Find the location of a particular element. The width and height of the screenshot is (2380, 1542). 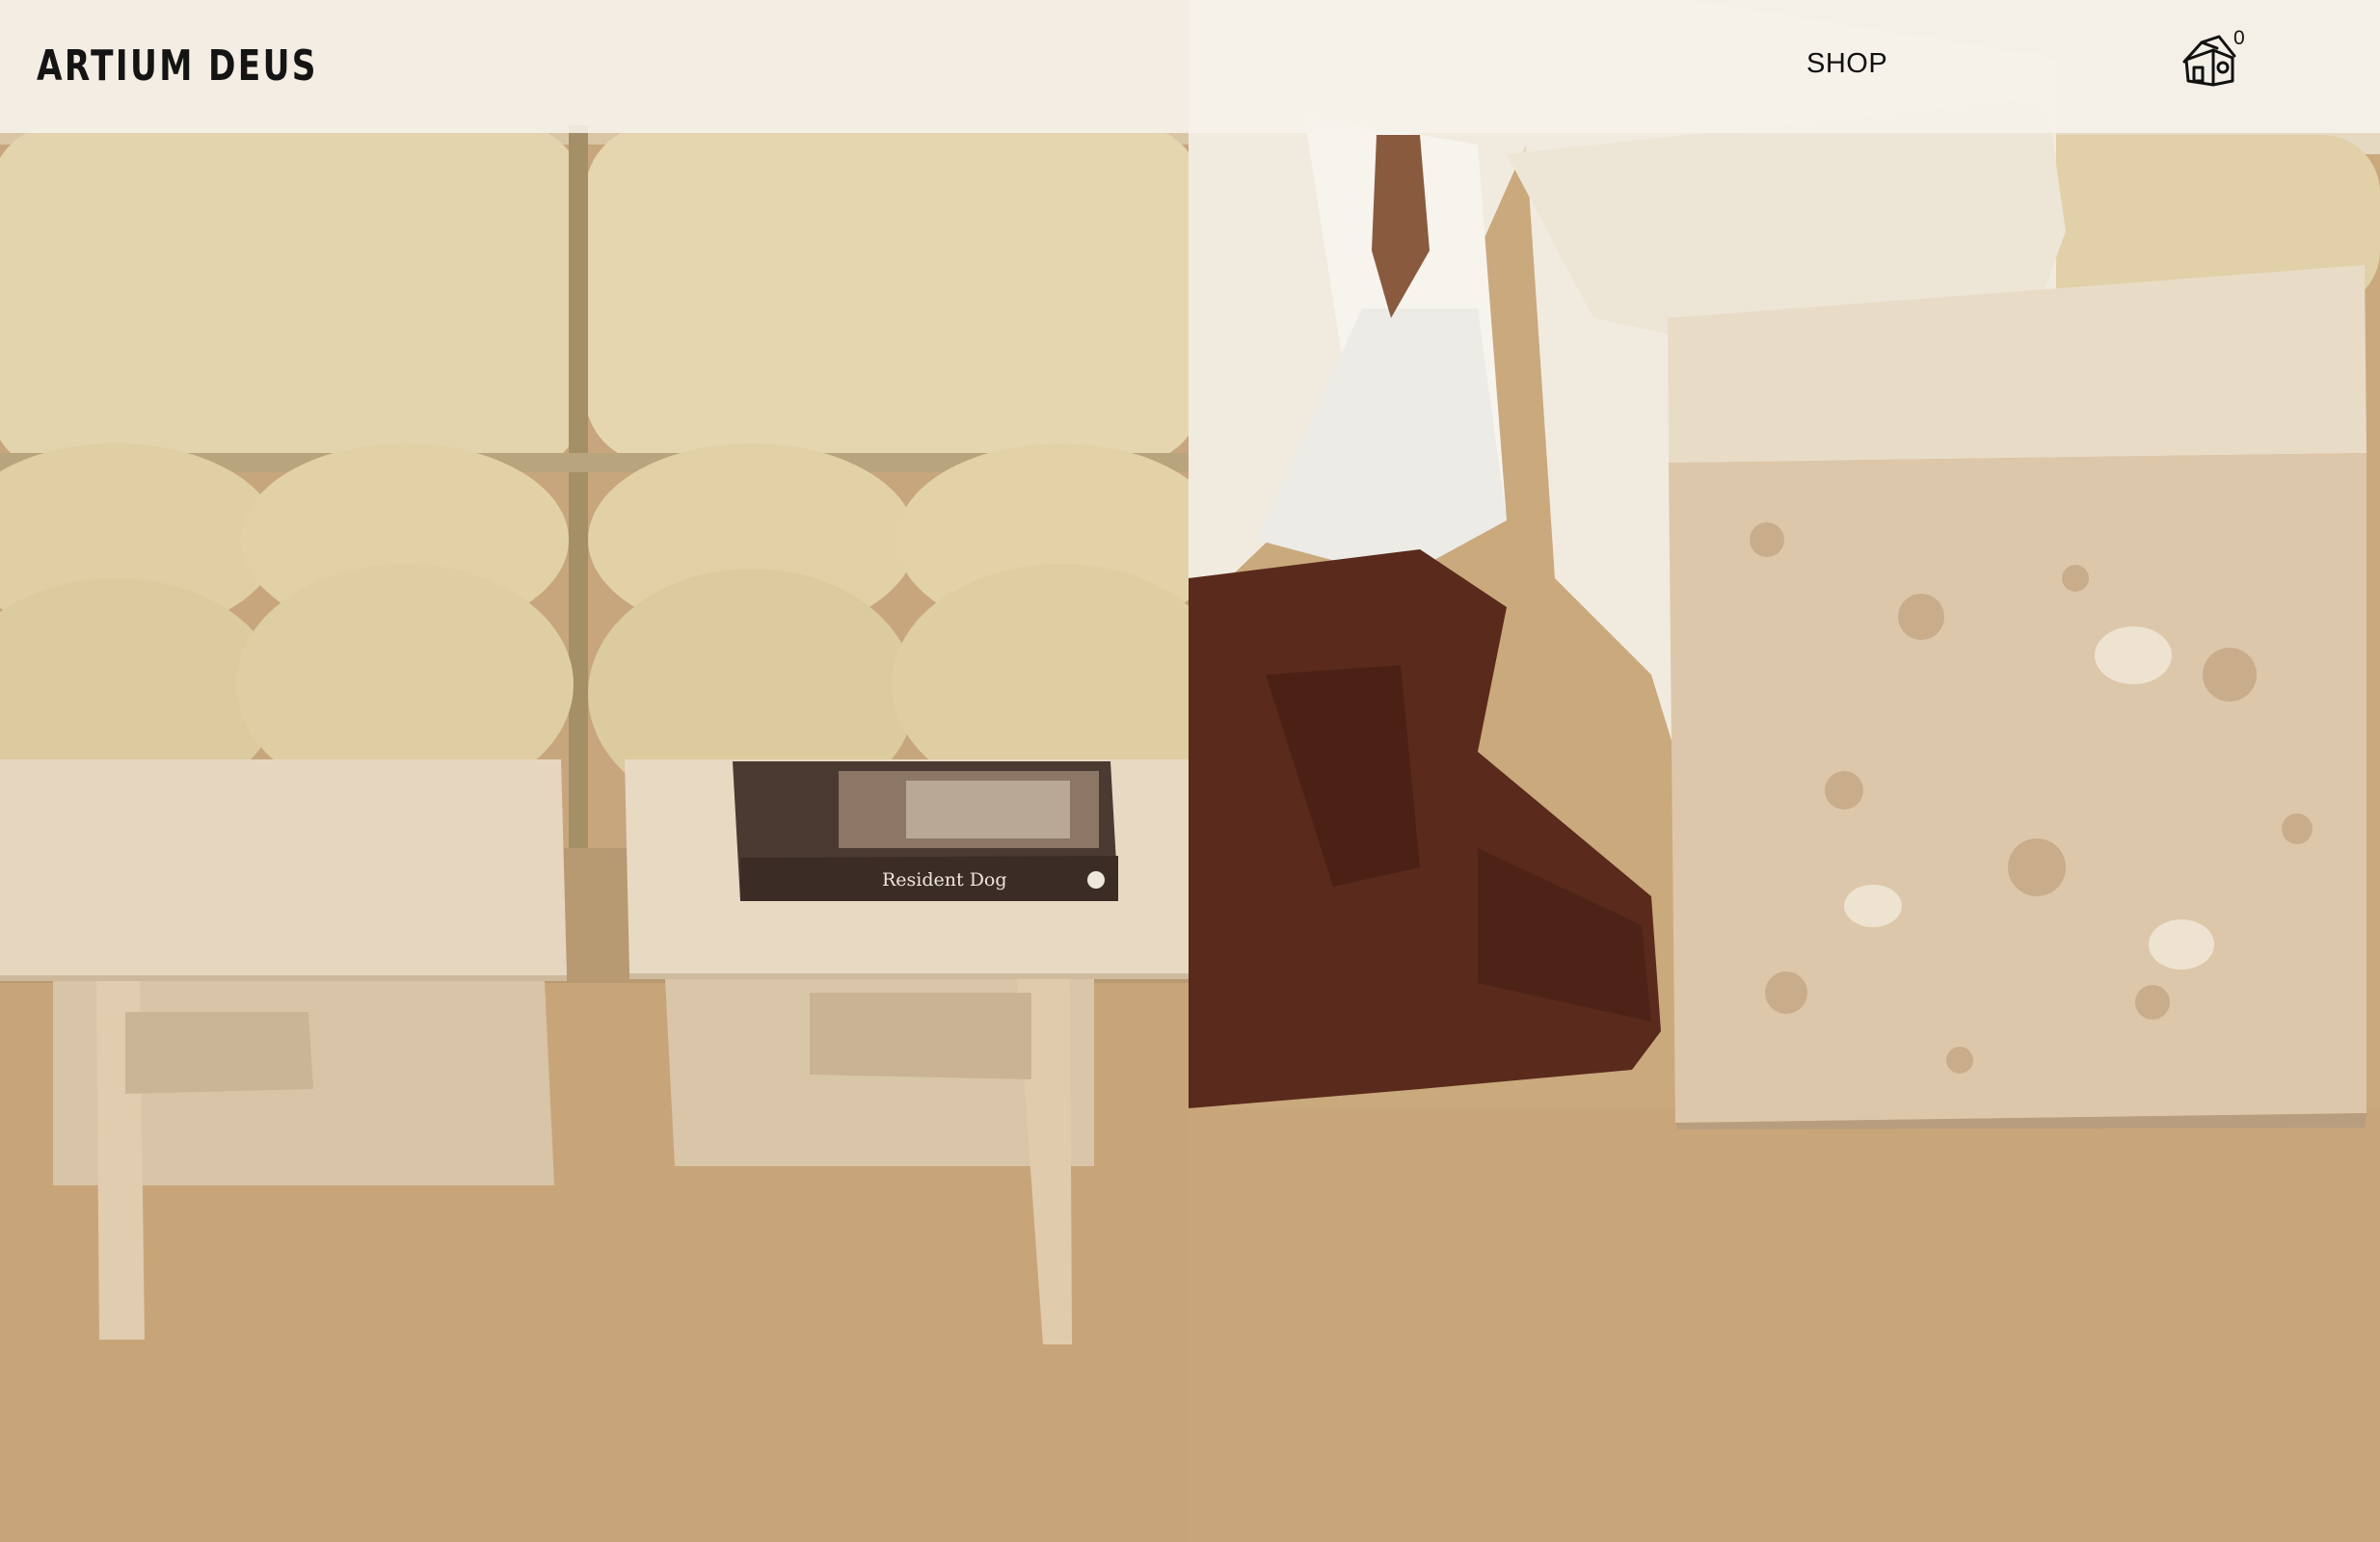

cart-button is located at coordinates (2209, 64).